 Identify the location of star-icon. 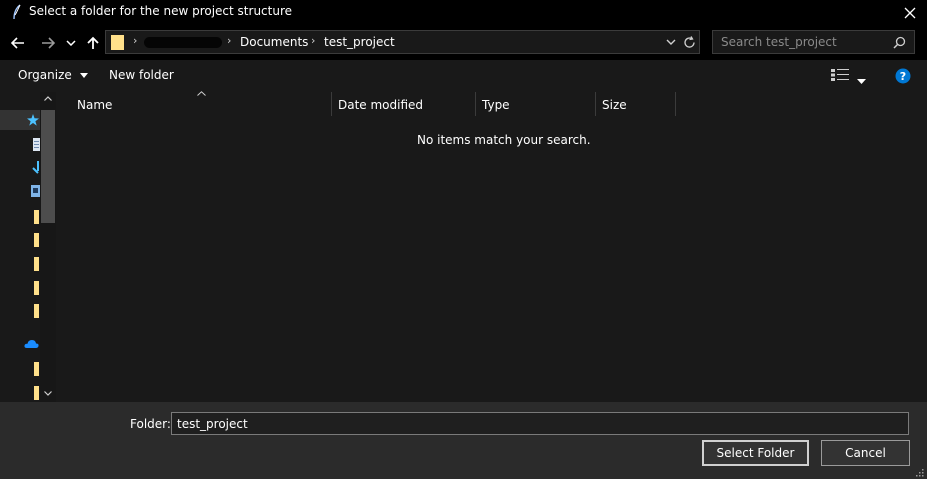
(33, 120).